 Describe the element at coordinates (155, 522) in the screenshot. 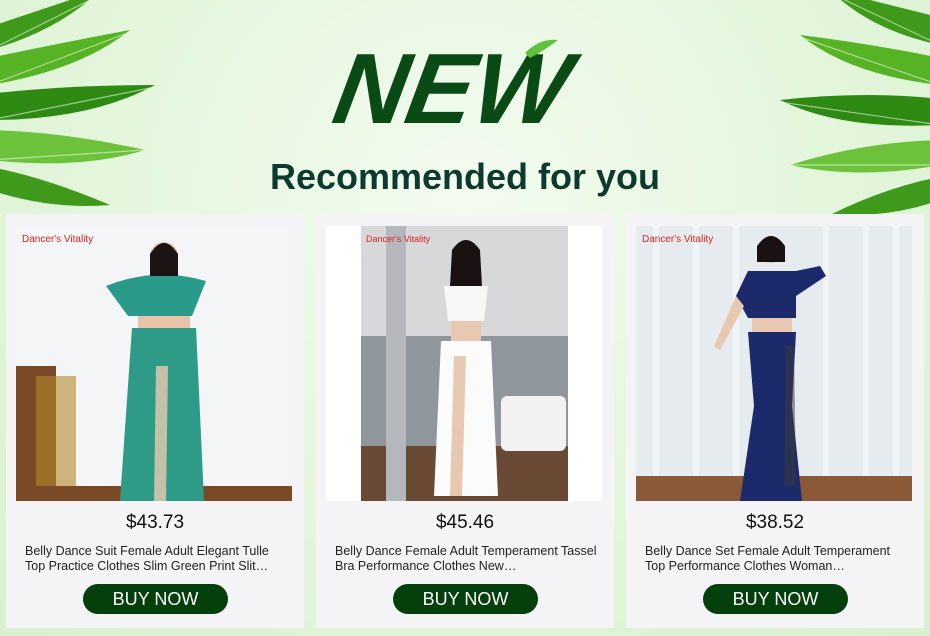

I see `product-price: $43.73` at that location.